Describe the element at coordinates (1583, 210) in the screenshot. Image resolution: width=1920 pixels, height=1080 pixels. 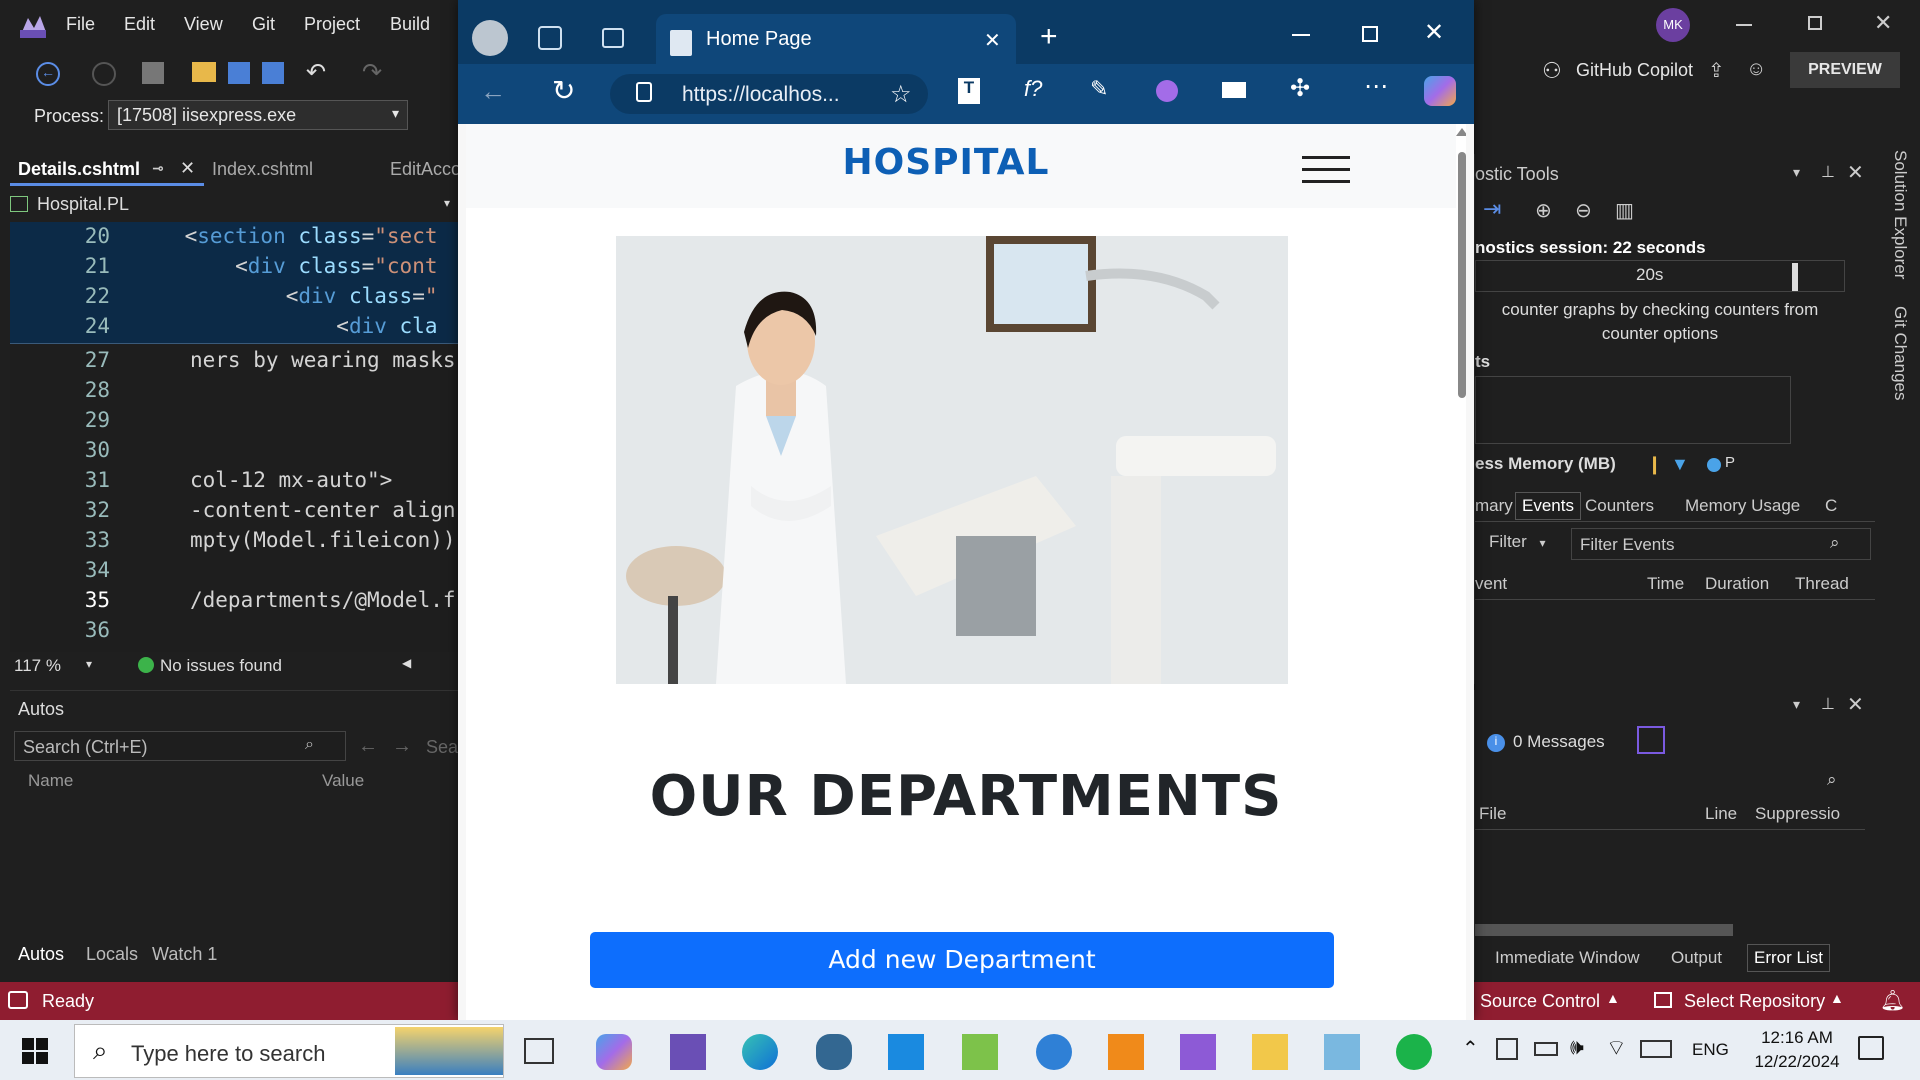
I see `zoom-out-icon: ⊖` at that location.